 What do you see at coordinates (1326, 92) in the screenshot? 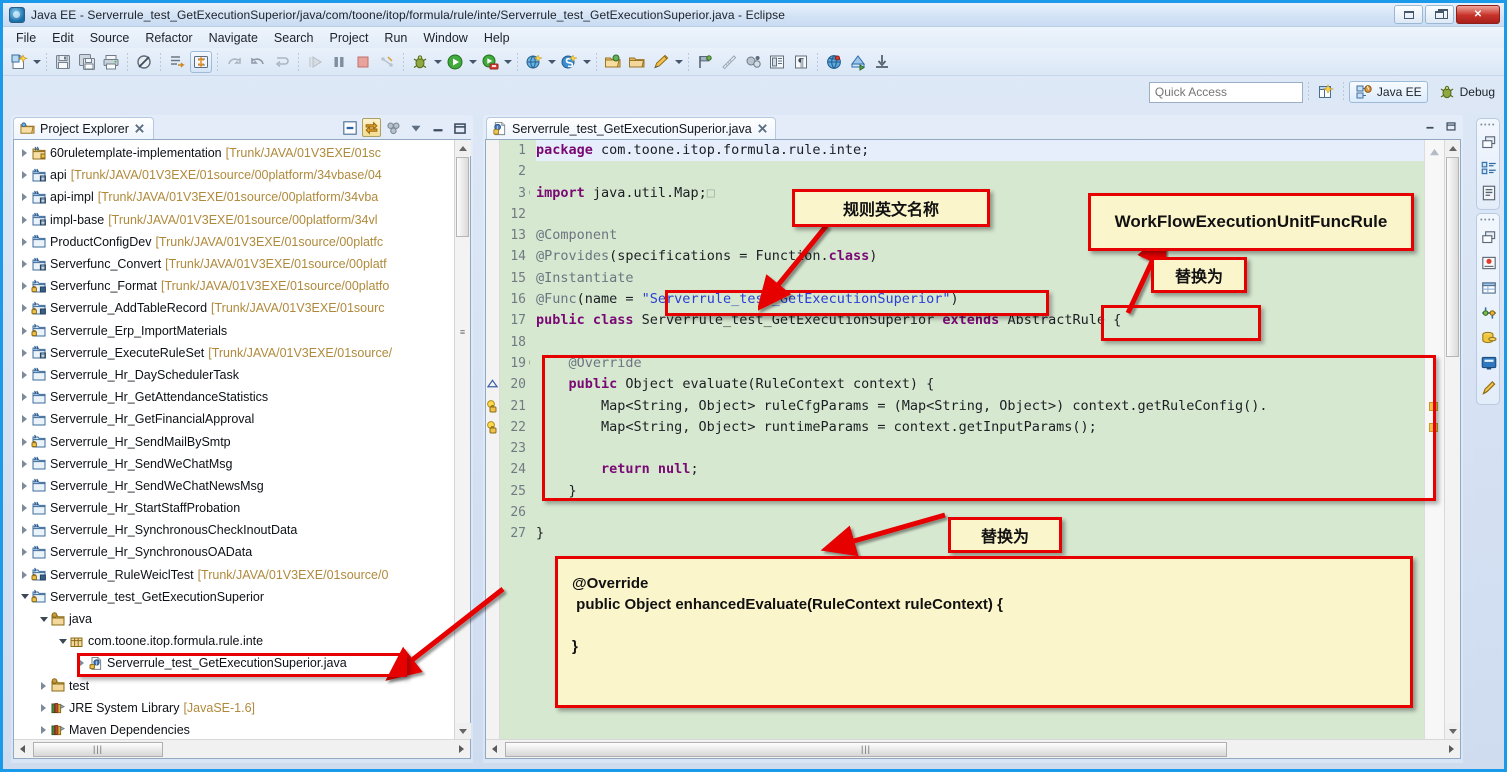
I see `open-perspective-icon` at bounding box center [1326, 92].